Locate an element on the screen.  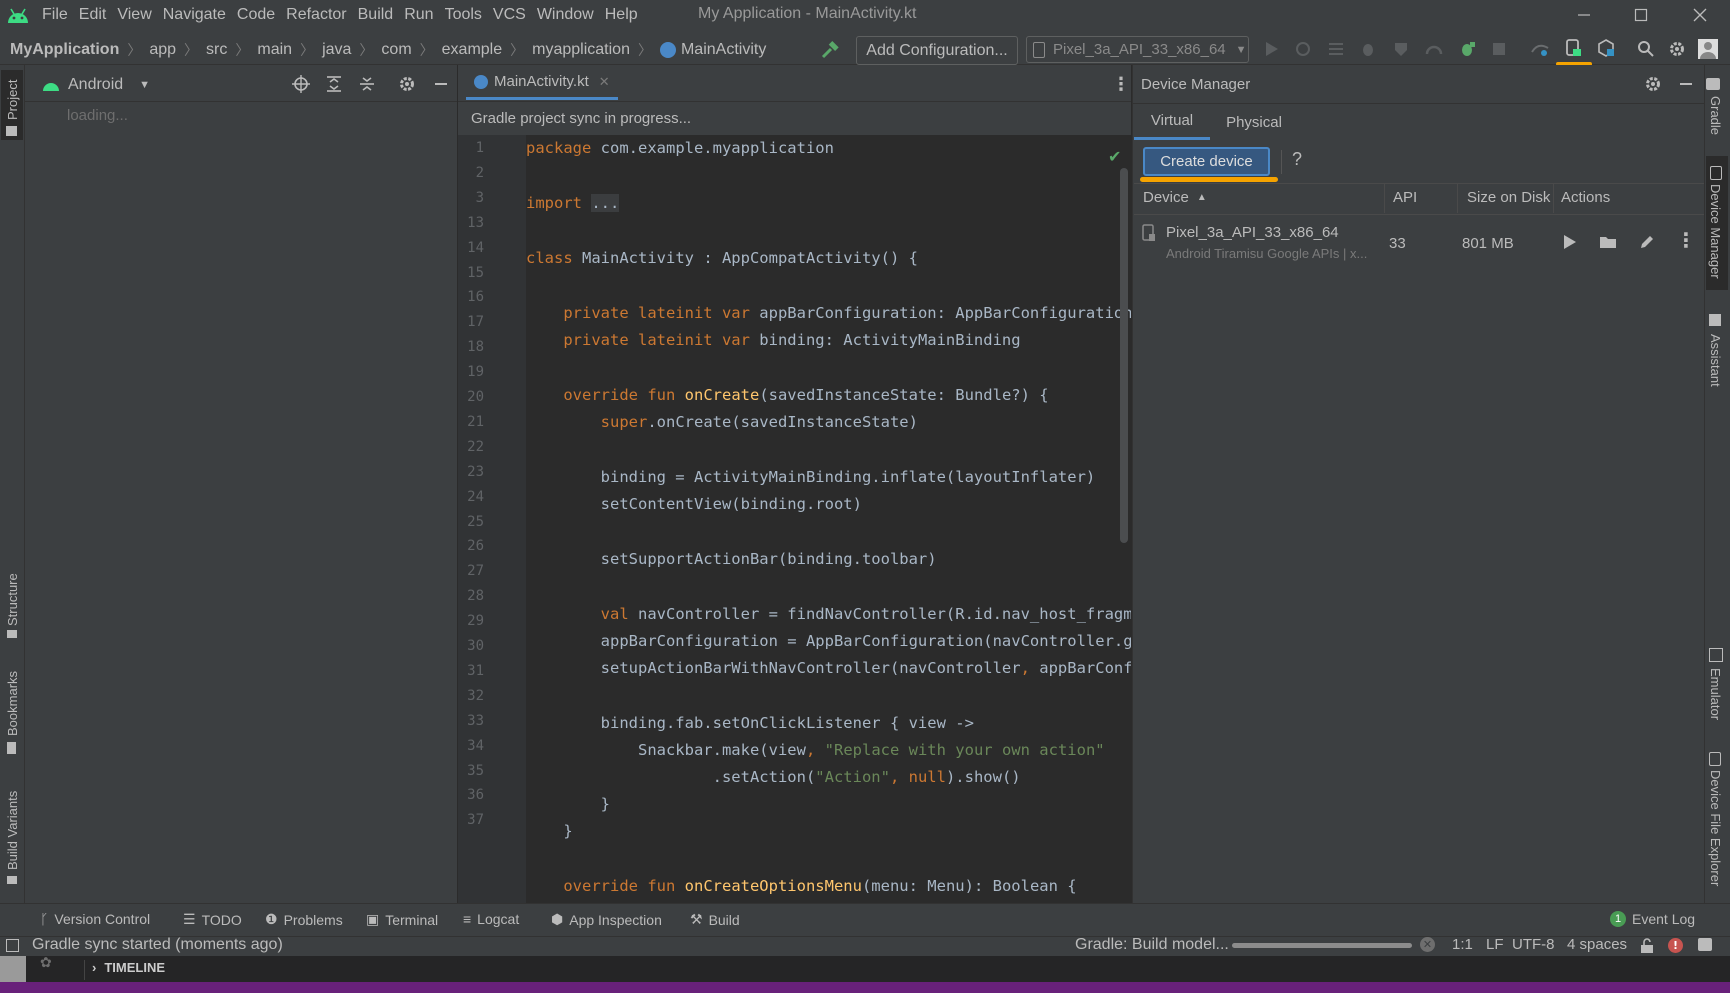
menu-file: File is located at coordinates (58, 15).